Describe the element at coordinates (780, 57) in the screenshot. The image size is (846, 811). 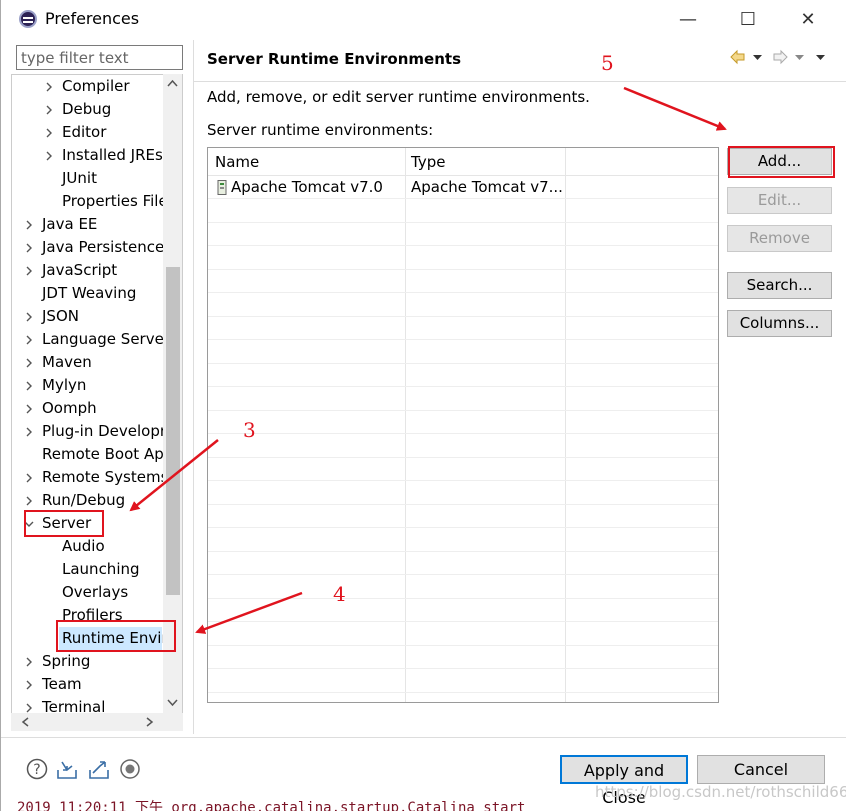
I see `forward-arrow-icon` at that location.